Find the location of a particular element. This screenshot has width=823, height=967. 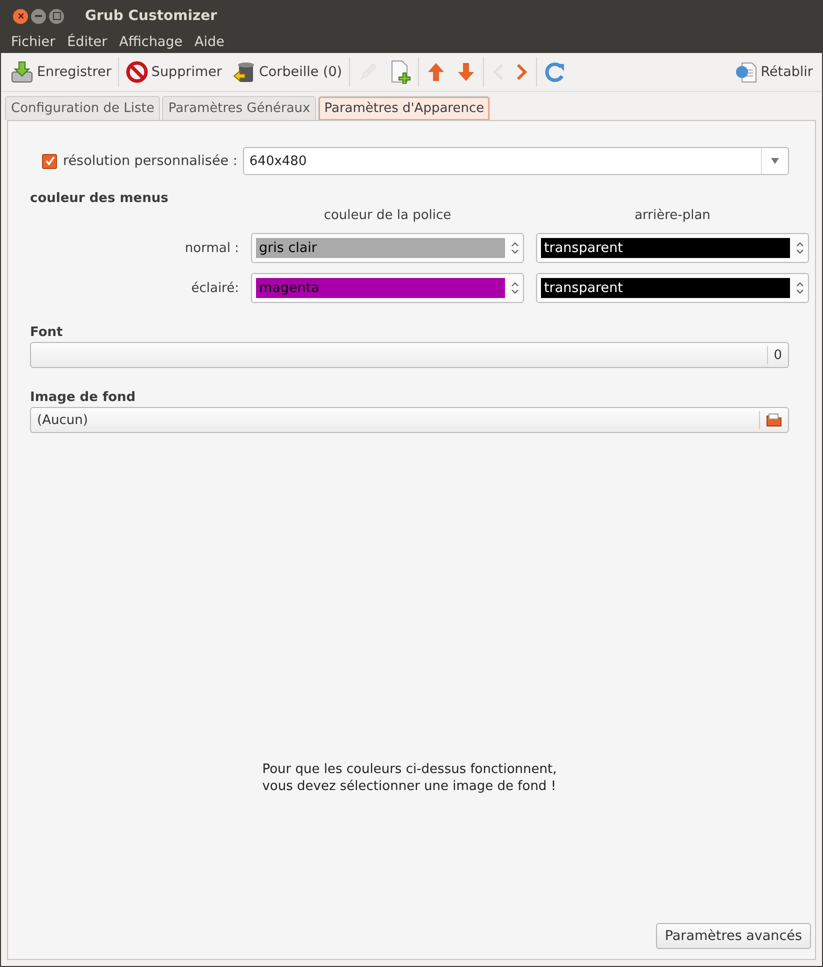

checkbox is located at coordinates (49, 161).